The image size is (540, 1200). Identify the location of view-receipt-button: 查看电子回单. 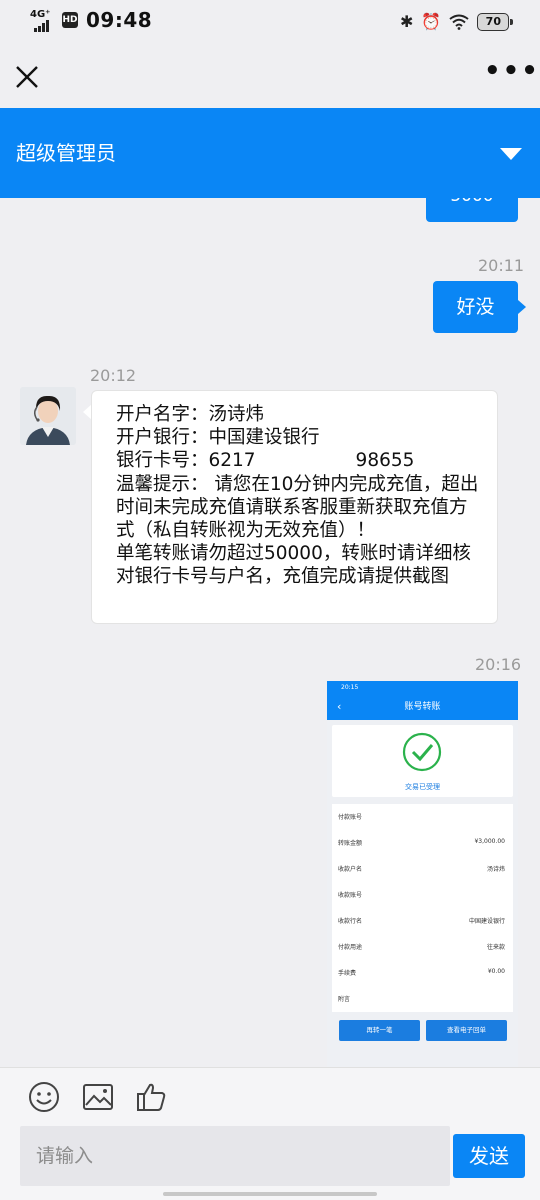
(466, 1030).